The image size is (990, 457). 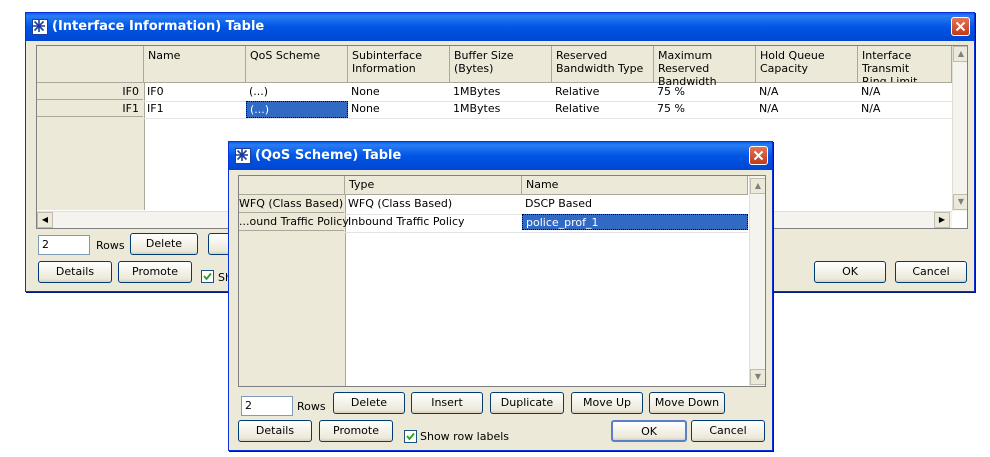 I want to click on table-cell: IF1, so click(x=195, y=109).